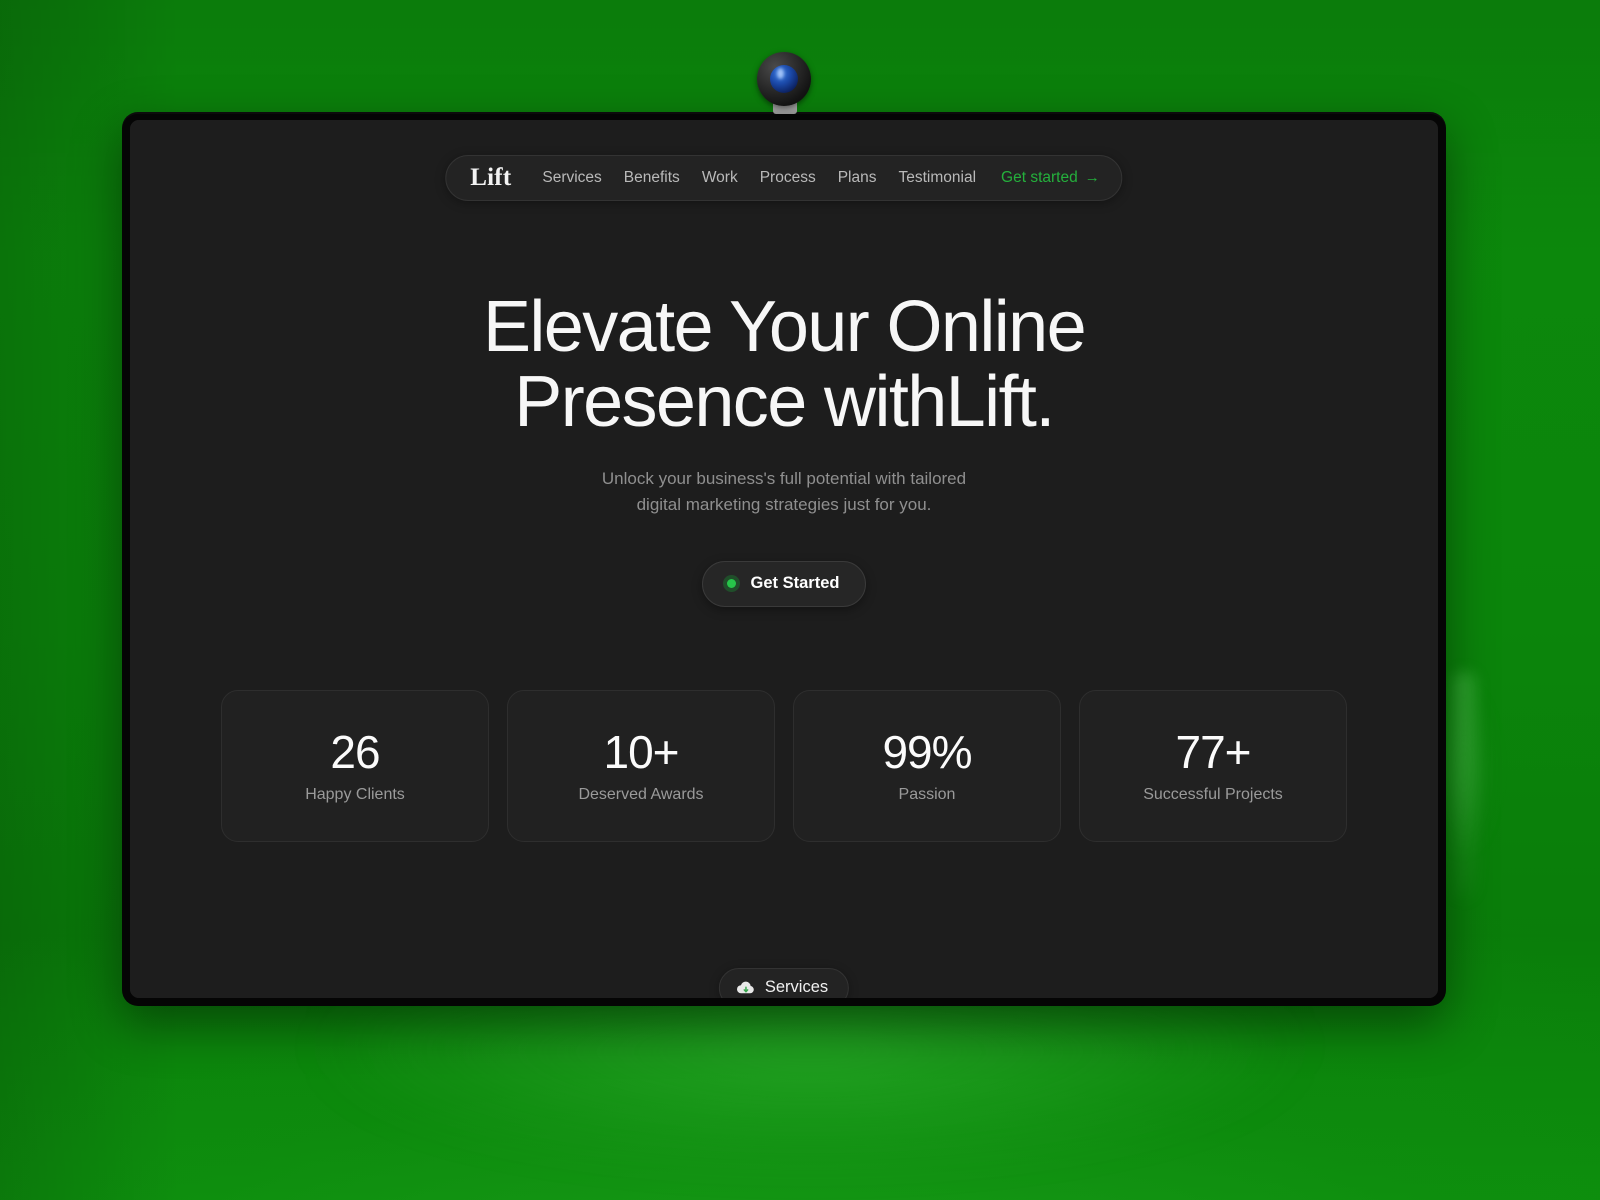  I want to click on arrow-right-icon: →, so click(1092, 177).